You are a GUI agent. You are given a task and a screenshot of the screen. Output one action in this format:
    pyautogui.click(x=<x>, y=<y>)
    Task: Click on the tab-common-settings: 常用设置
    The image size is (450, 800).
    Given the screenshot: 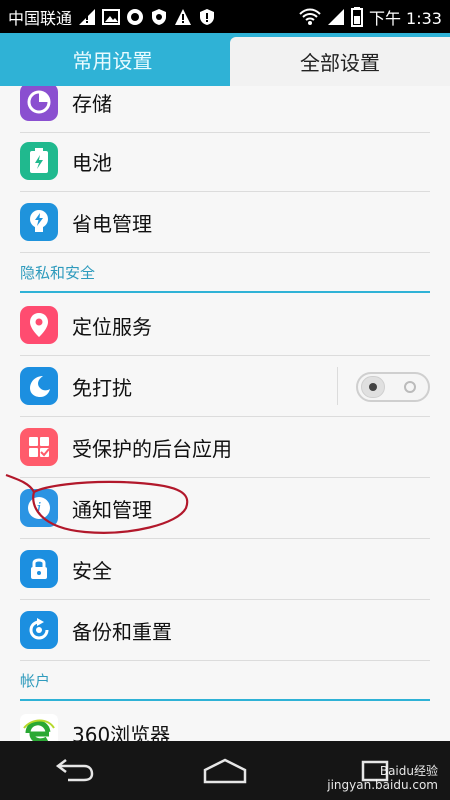 What is the action you would take?
    pyautogui.click(x=112, y=59)
    